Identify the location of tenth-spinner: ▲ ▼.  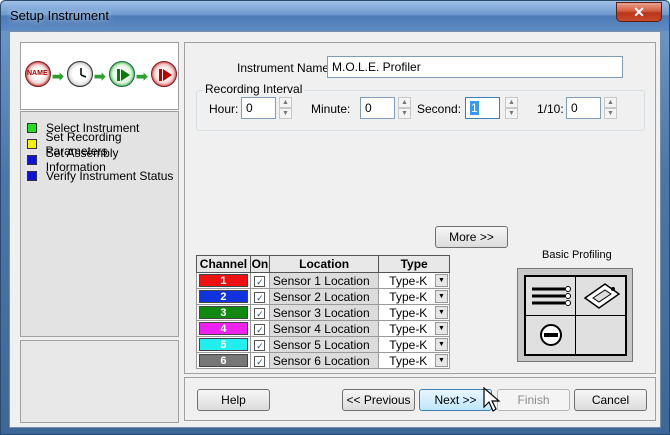
(610, 108).